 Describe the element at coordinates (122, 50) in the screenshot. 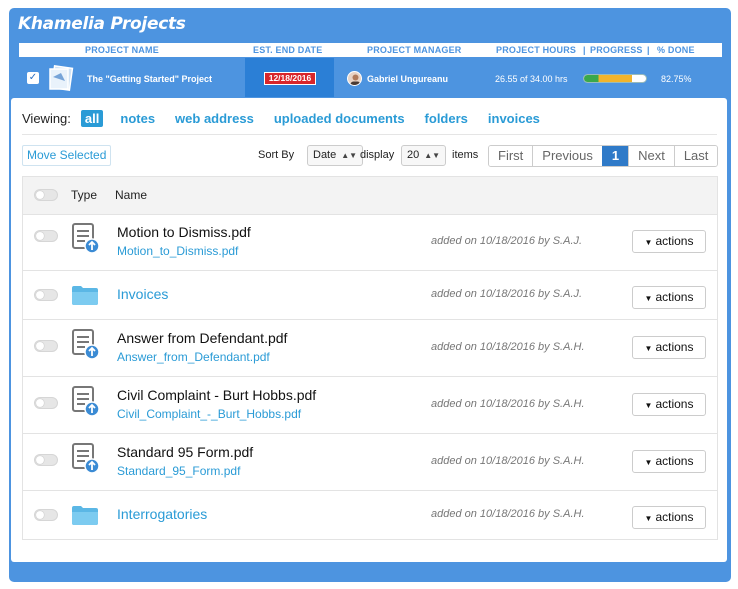

I see `col-project-name: PROJECT NAME` at that location.